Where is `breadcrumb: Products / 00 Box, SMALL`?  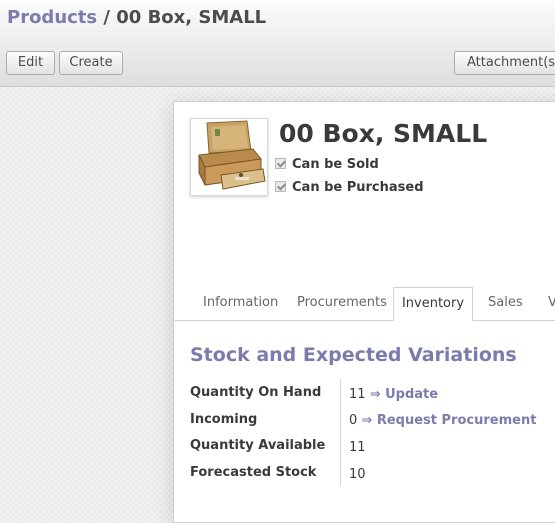 breadcrumb: Products / 00 Box, SMALL is located at coordinates (136, 17).